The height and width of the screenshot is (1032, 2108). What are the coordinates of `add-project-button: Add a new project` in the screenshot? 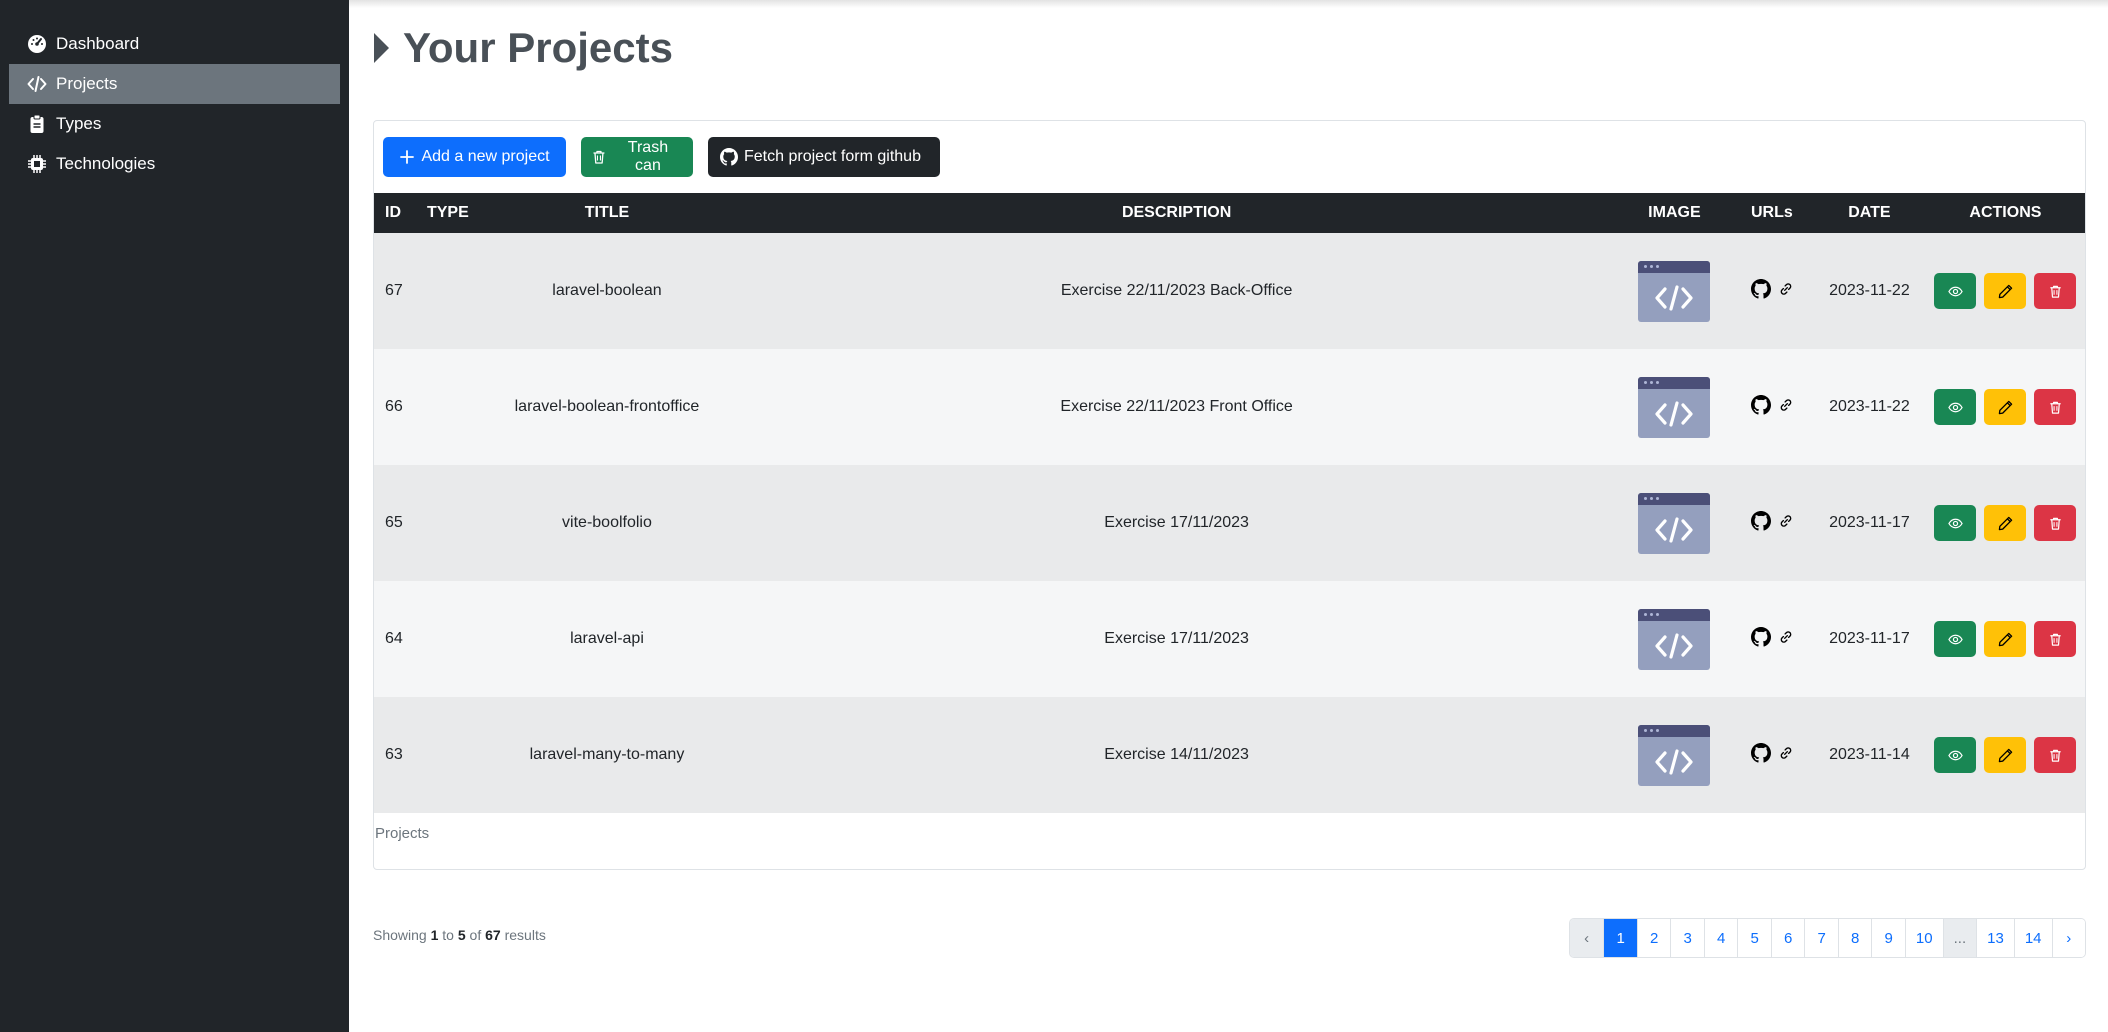 It's located at (474, 157).